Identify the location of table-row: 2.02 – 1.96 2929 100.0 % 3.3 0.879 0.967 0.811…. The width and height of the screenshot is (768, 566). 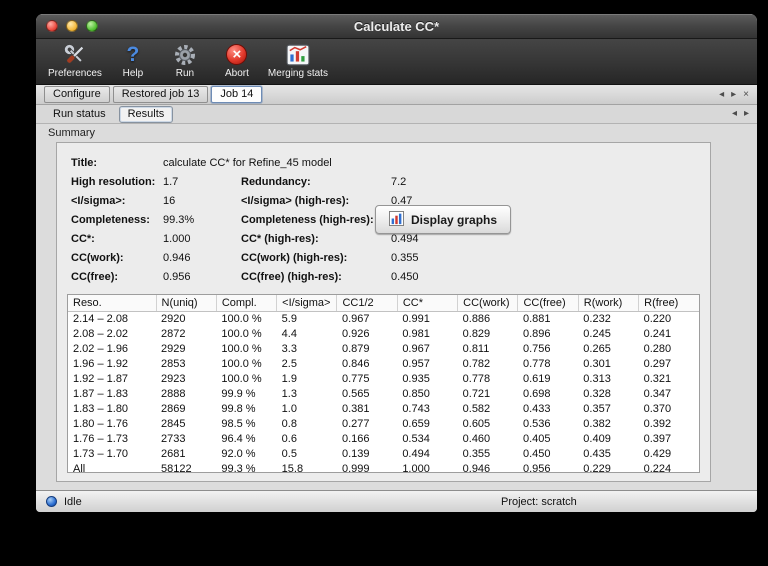
(383, 348).